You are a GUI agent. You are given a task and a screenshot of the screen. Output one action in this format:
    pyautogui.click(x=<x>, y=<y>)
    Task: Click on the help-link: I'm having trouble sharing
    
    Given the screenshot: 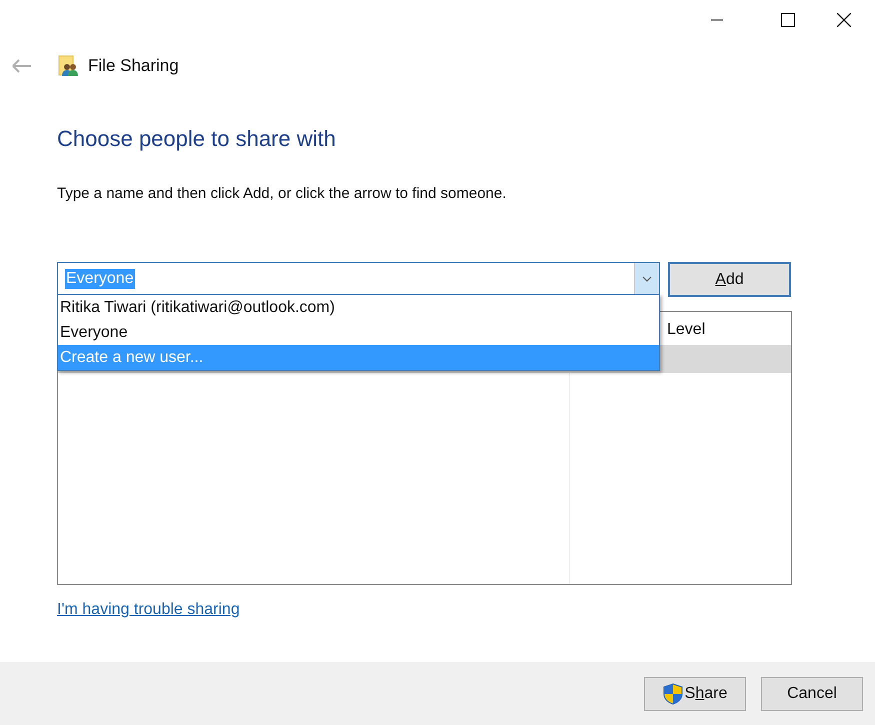 What is the action you would take?
    pyautogui.click(x=148, y=609)
    